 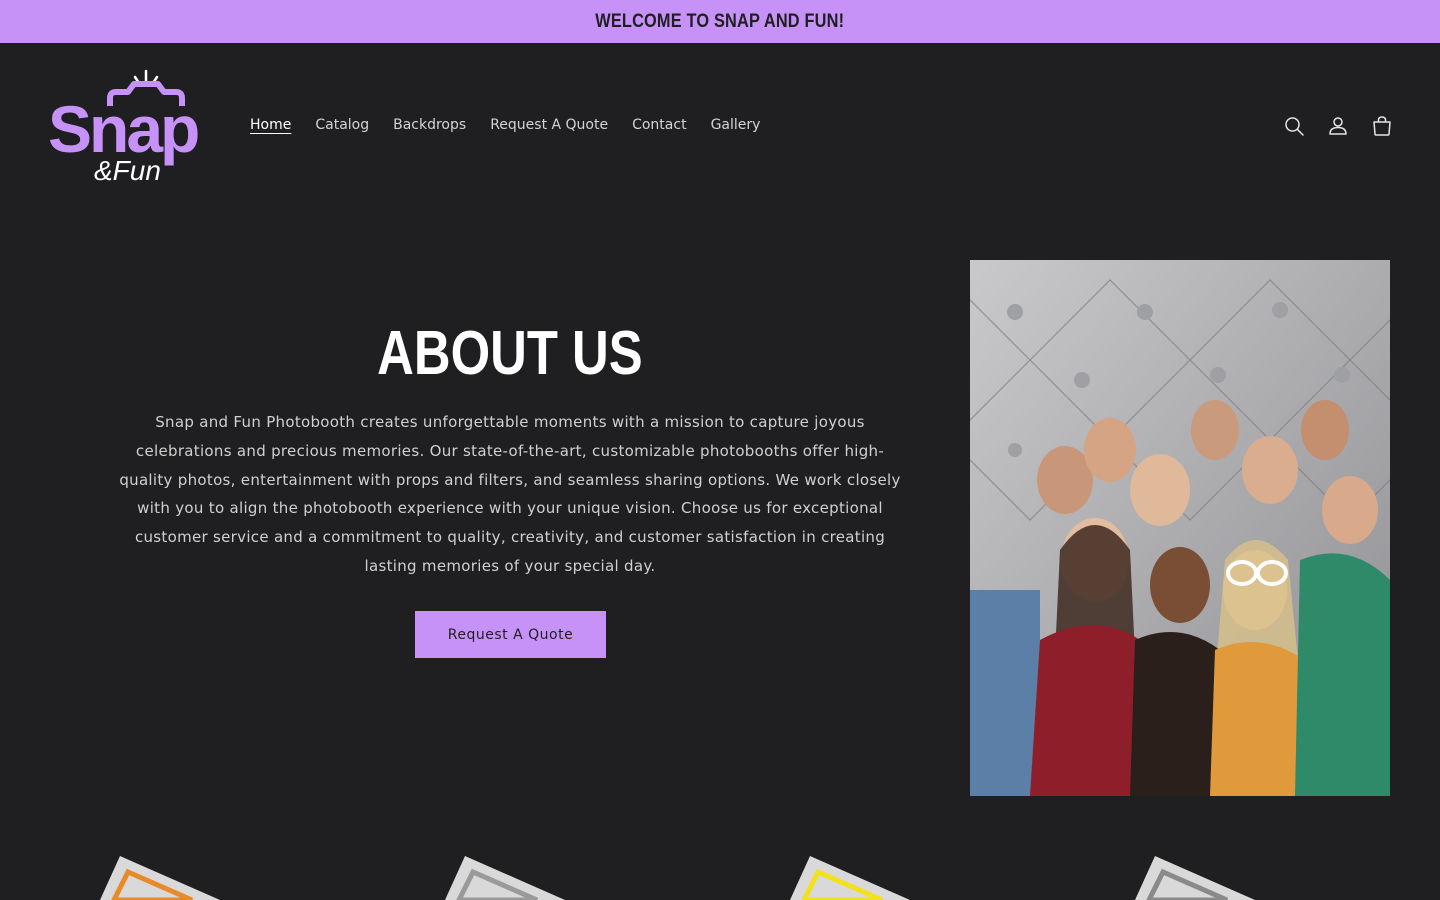 I want to click on nav-item-home: Home, so click(x=270, y=125).